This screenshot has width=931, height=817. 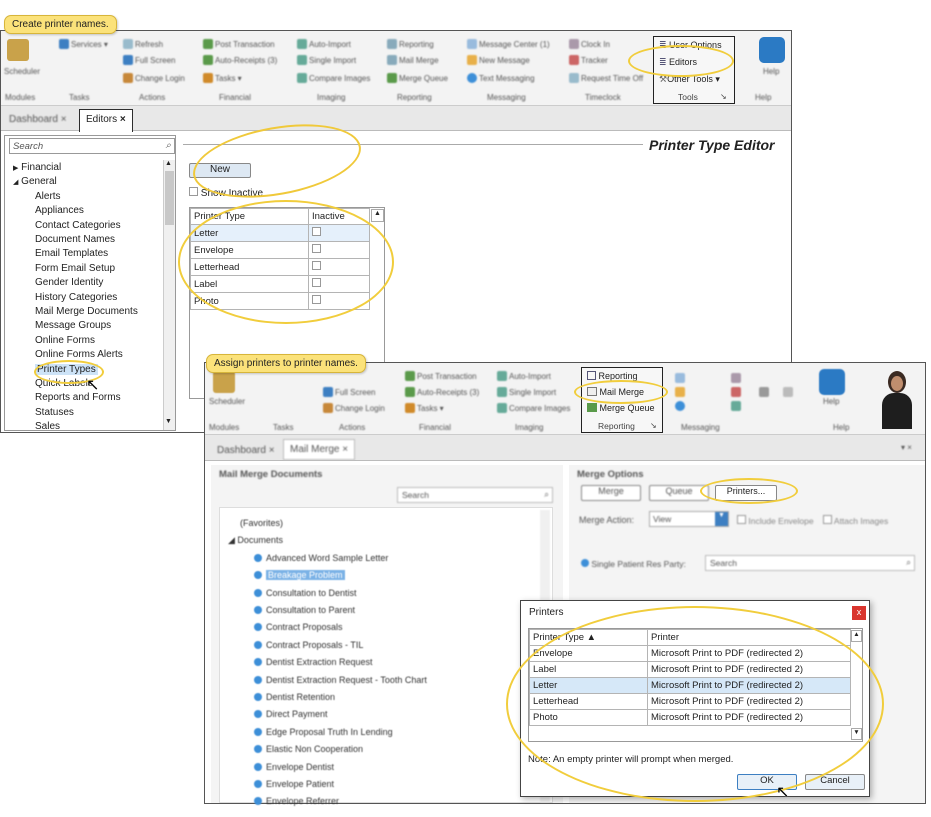 I want to click on show-inactive-checkbox: Show Inactive, so click(x=226, y=193).